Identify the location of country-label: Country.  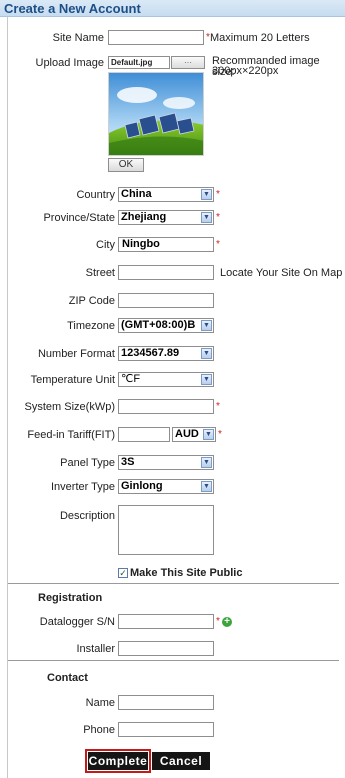
(95, 195).